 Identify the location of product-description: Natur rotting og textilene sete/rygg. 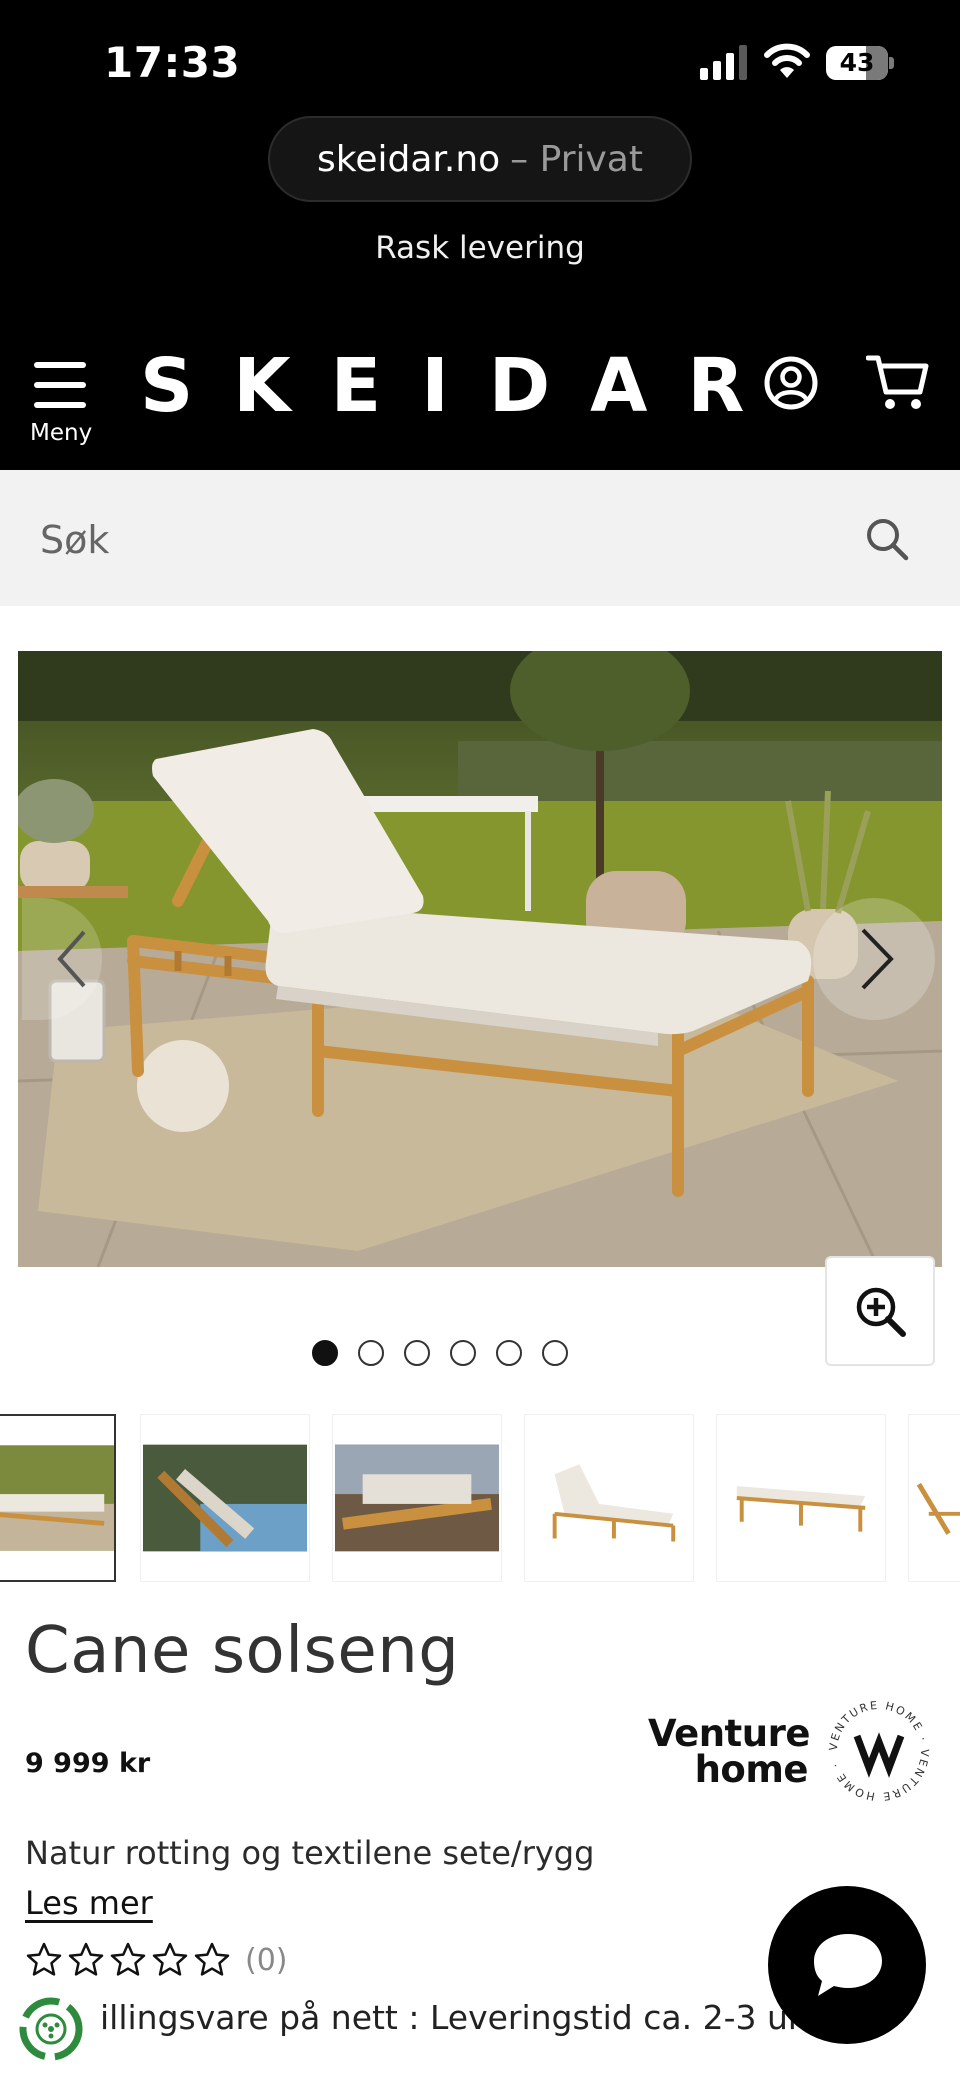
(310, 1853).